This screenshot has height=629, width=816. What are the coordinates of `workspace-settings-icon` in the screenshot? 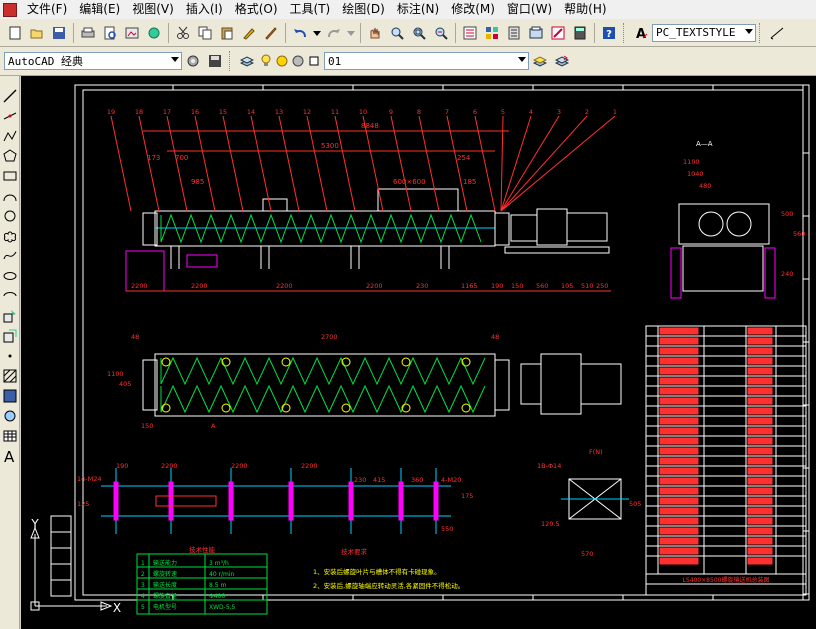 It's located at (193, 61).